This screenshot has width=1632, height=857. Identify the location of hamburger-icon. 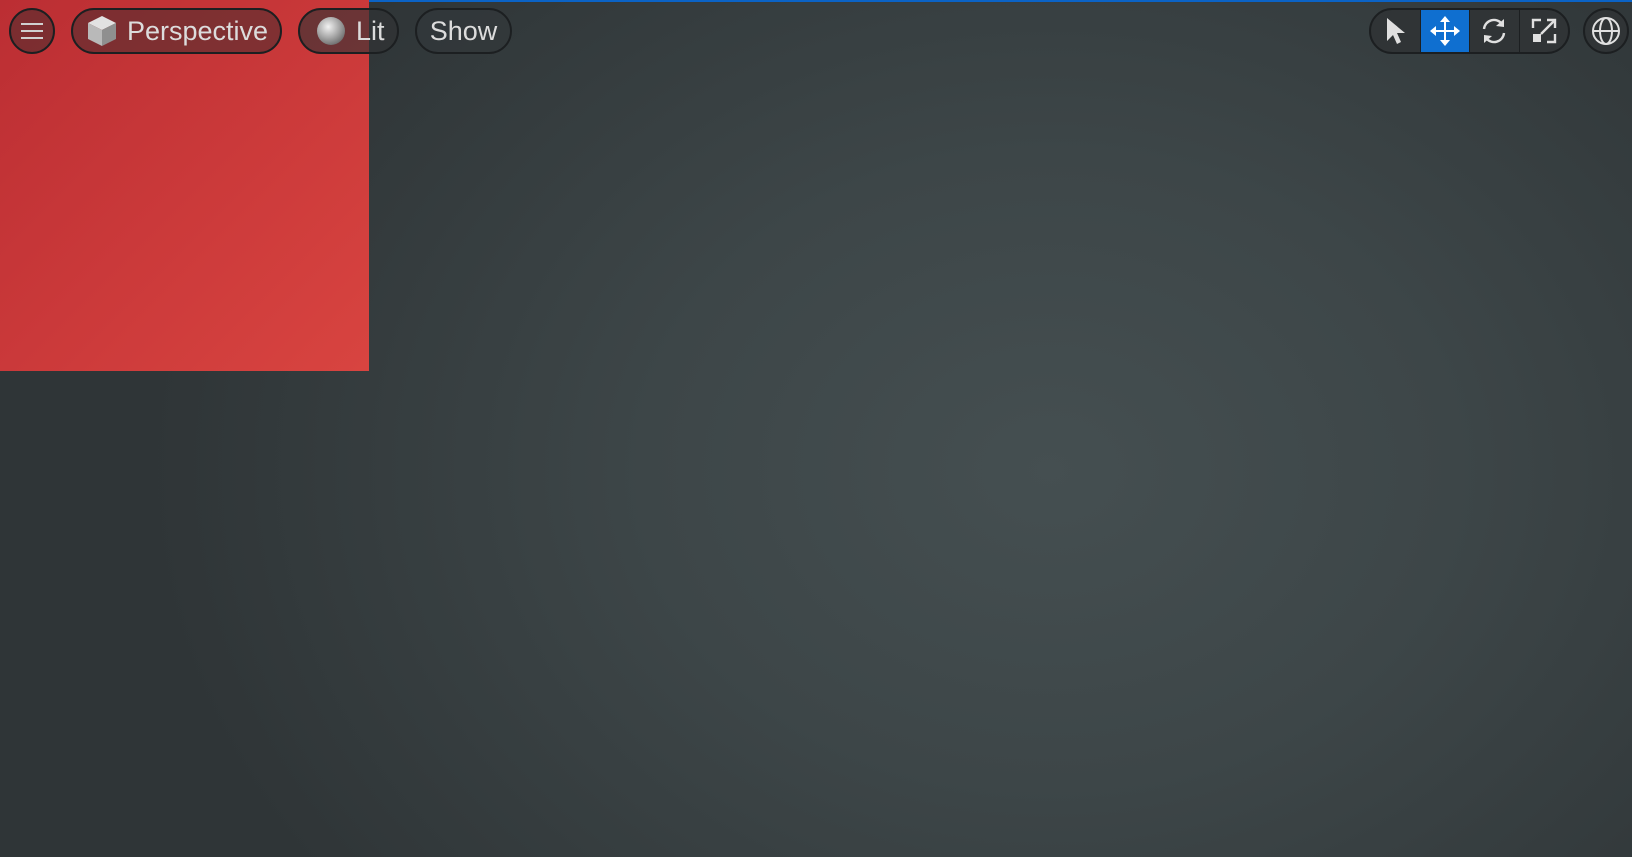
(32, 31).